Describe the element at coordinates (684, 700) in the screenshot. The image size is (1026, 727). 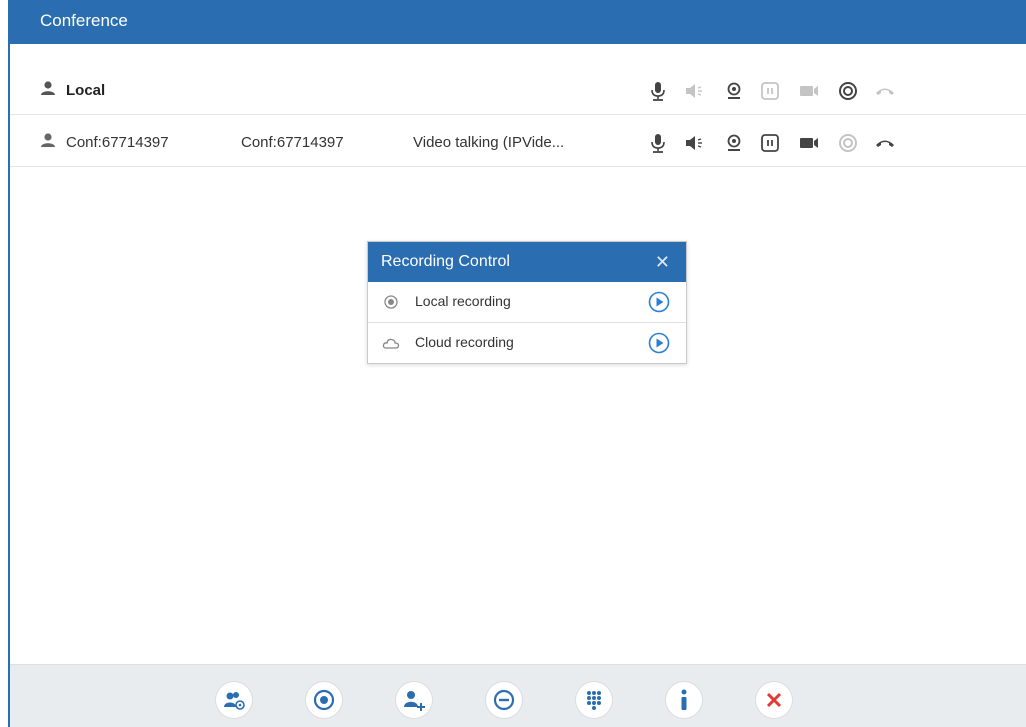
I see `info-icon` at that location.